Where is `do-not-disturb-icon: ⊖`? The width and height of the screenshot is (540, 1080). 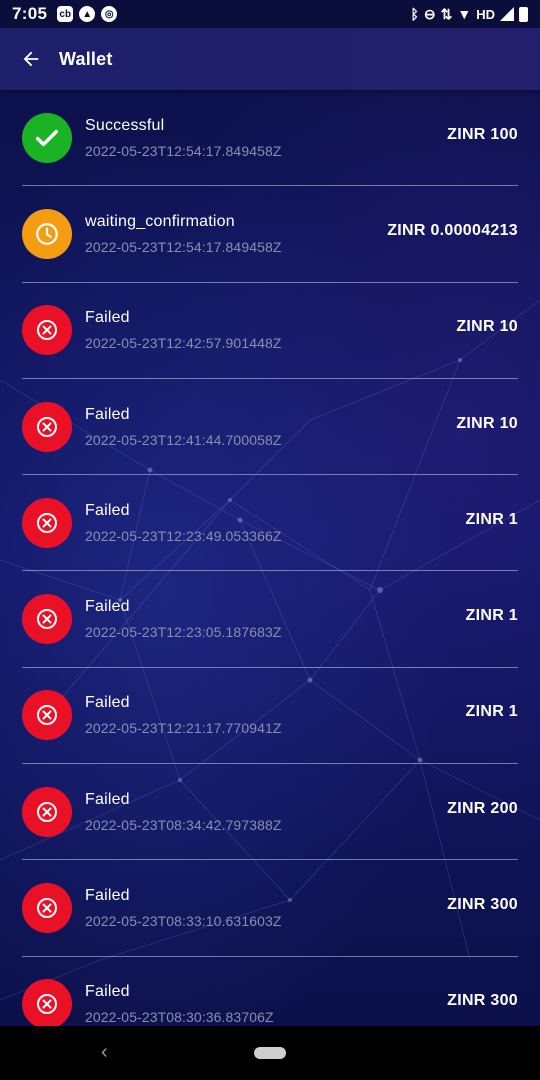
do-not-disturb-icon: ⊖ is located at coordinates (429, 14).